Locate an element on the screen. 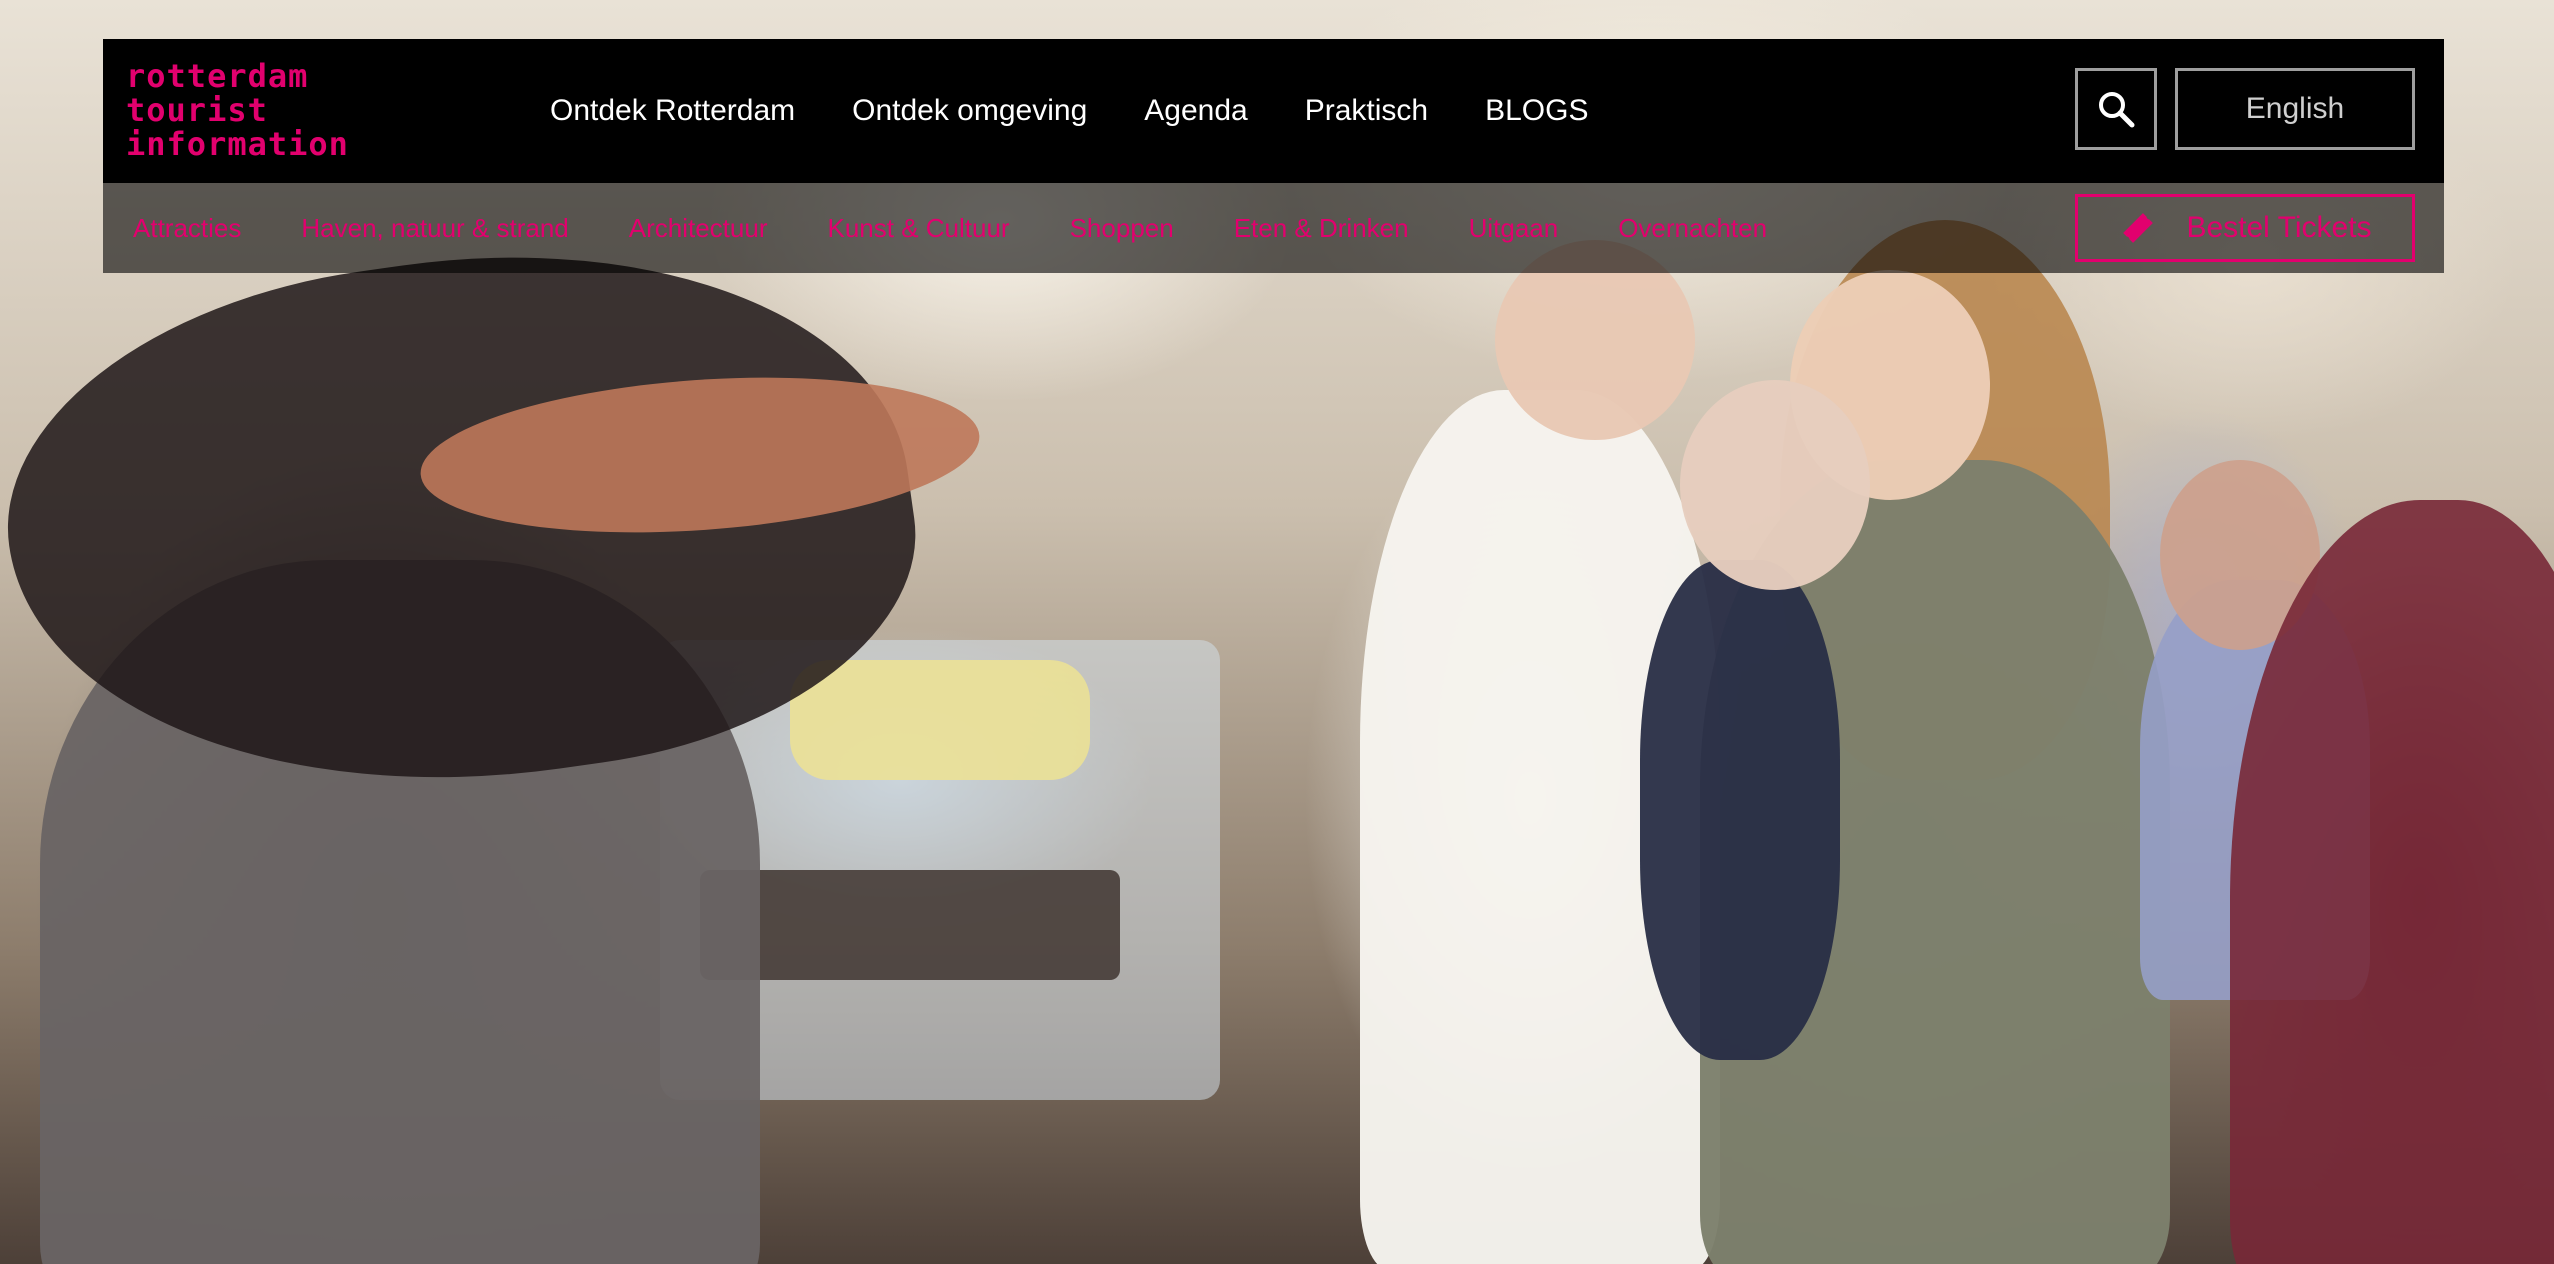 Image resolution: width=2554 pixels, height=1264 pixels. nav-ontdek-omgeving: Ontdek omgeving is located at coordinates (969, 111).